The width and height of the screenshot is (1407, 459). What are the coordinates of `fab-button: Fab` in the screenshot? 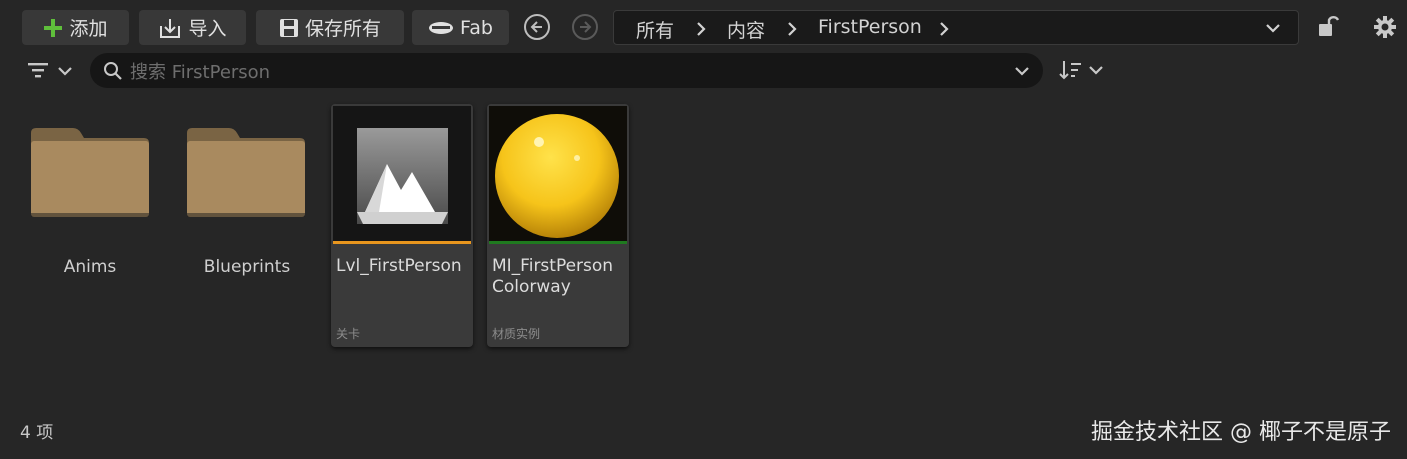 It's located at (460, 27).